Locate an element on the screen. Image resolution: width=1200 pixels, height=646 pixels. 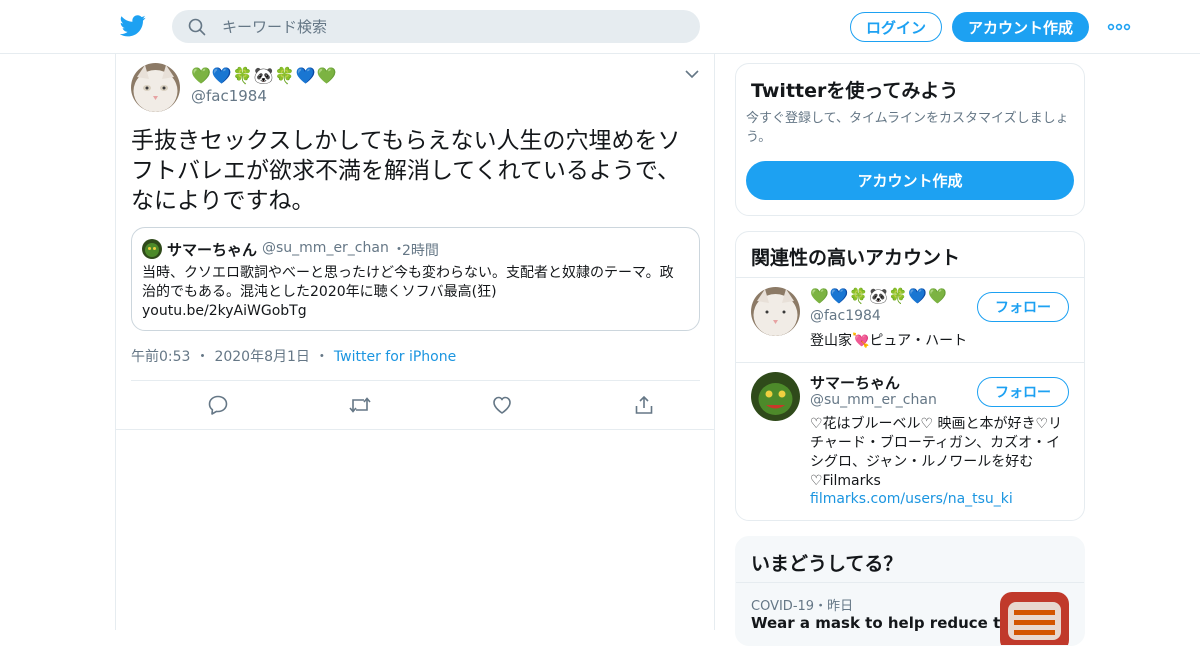
tweet-date: 2020年8月1日 is located at coordinates (261, 357).